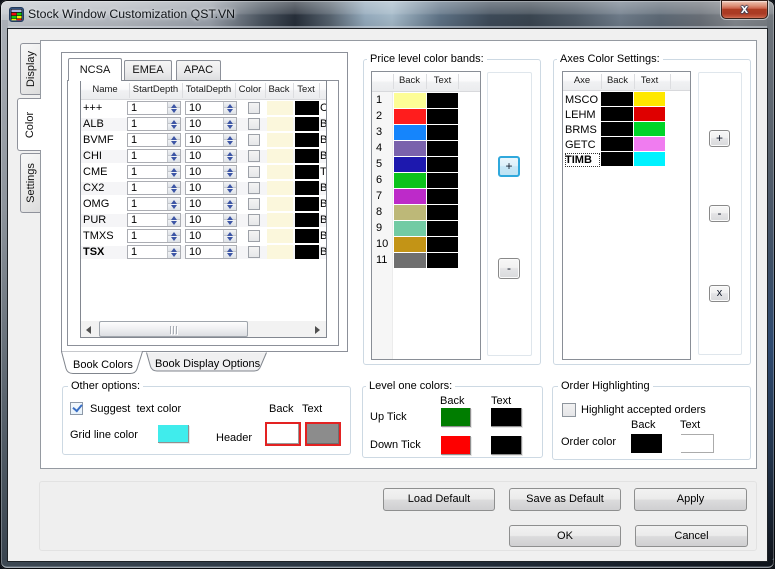 The height and width of the screenshot is (569, 775). What do you see at coordinates (103, 365) in the screenshot?
I see `svg-text: Book Colors` at bounding box center [103, 365].